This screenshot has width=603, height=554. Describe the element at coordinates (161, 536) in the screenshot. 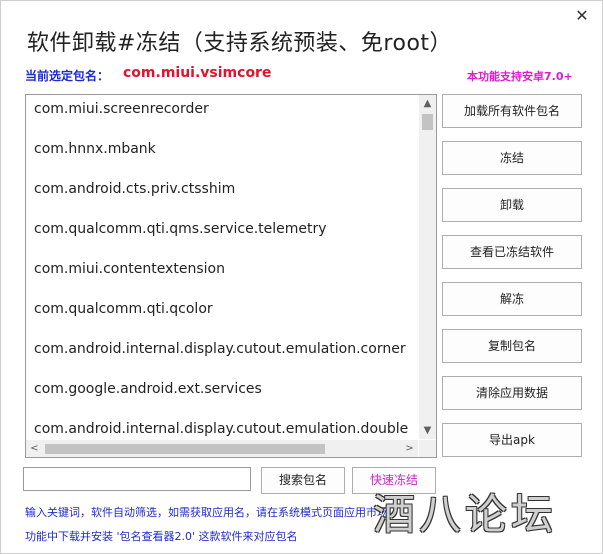

I see `hint-line-2: 功能中下载并安装 '包名查看器2.0' 这款软件来对应包名` at that location.